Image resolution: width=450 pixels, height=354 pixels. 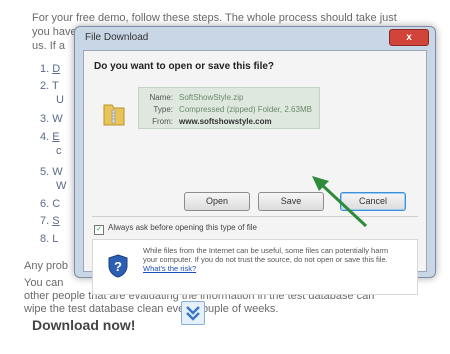 What do you see at coordinates (51, 172) in the screenshot?
I see `list-item: 5. W` at bounding box center [51, 172].